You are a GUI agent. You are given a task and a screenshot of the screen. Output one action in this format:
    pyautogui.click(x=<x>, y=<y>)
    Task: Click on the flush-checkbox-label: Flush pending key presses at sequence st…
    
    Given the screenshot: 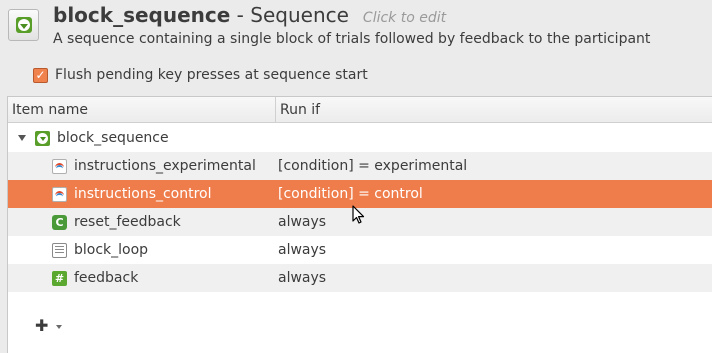 What is the action you would take?
    pyautogui.click(x=211, y=75)
    